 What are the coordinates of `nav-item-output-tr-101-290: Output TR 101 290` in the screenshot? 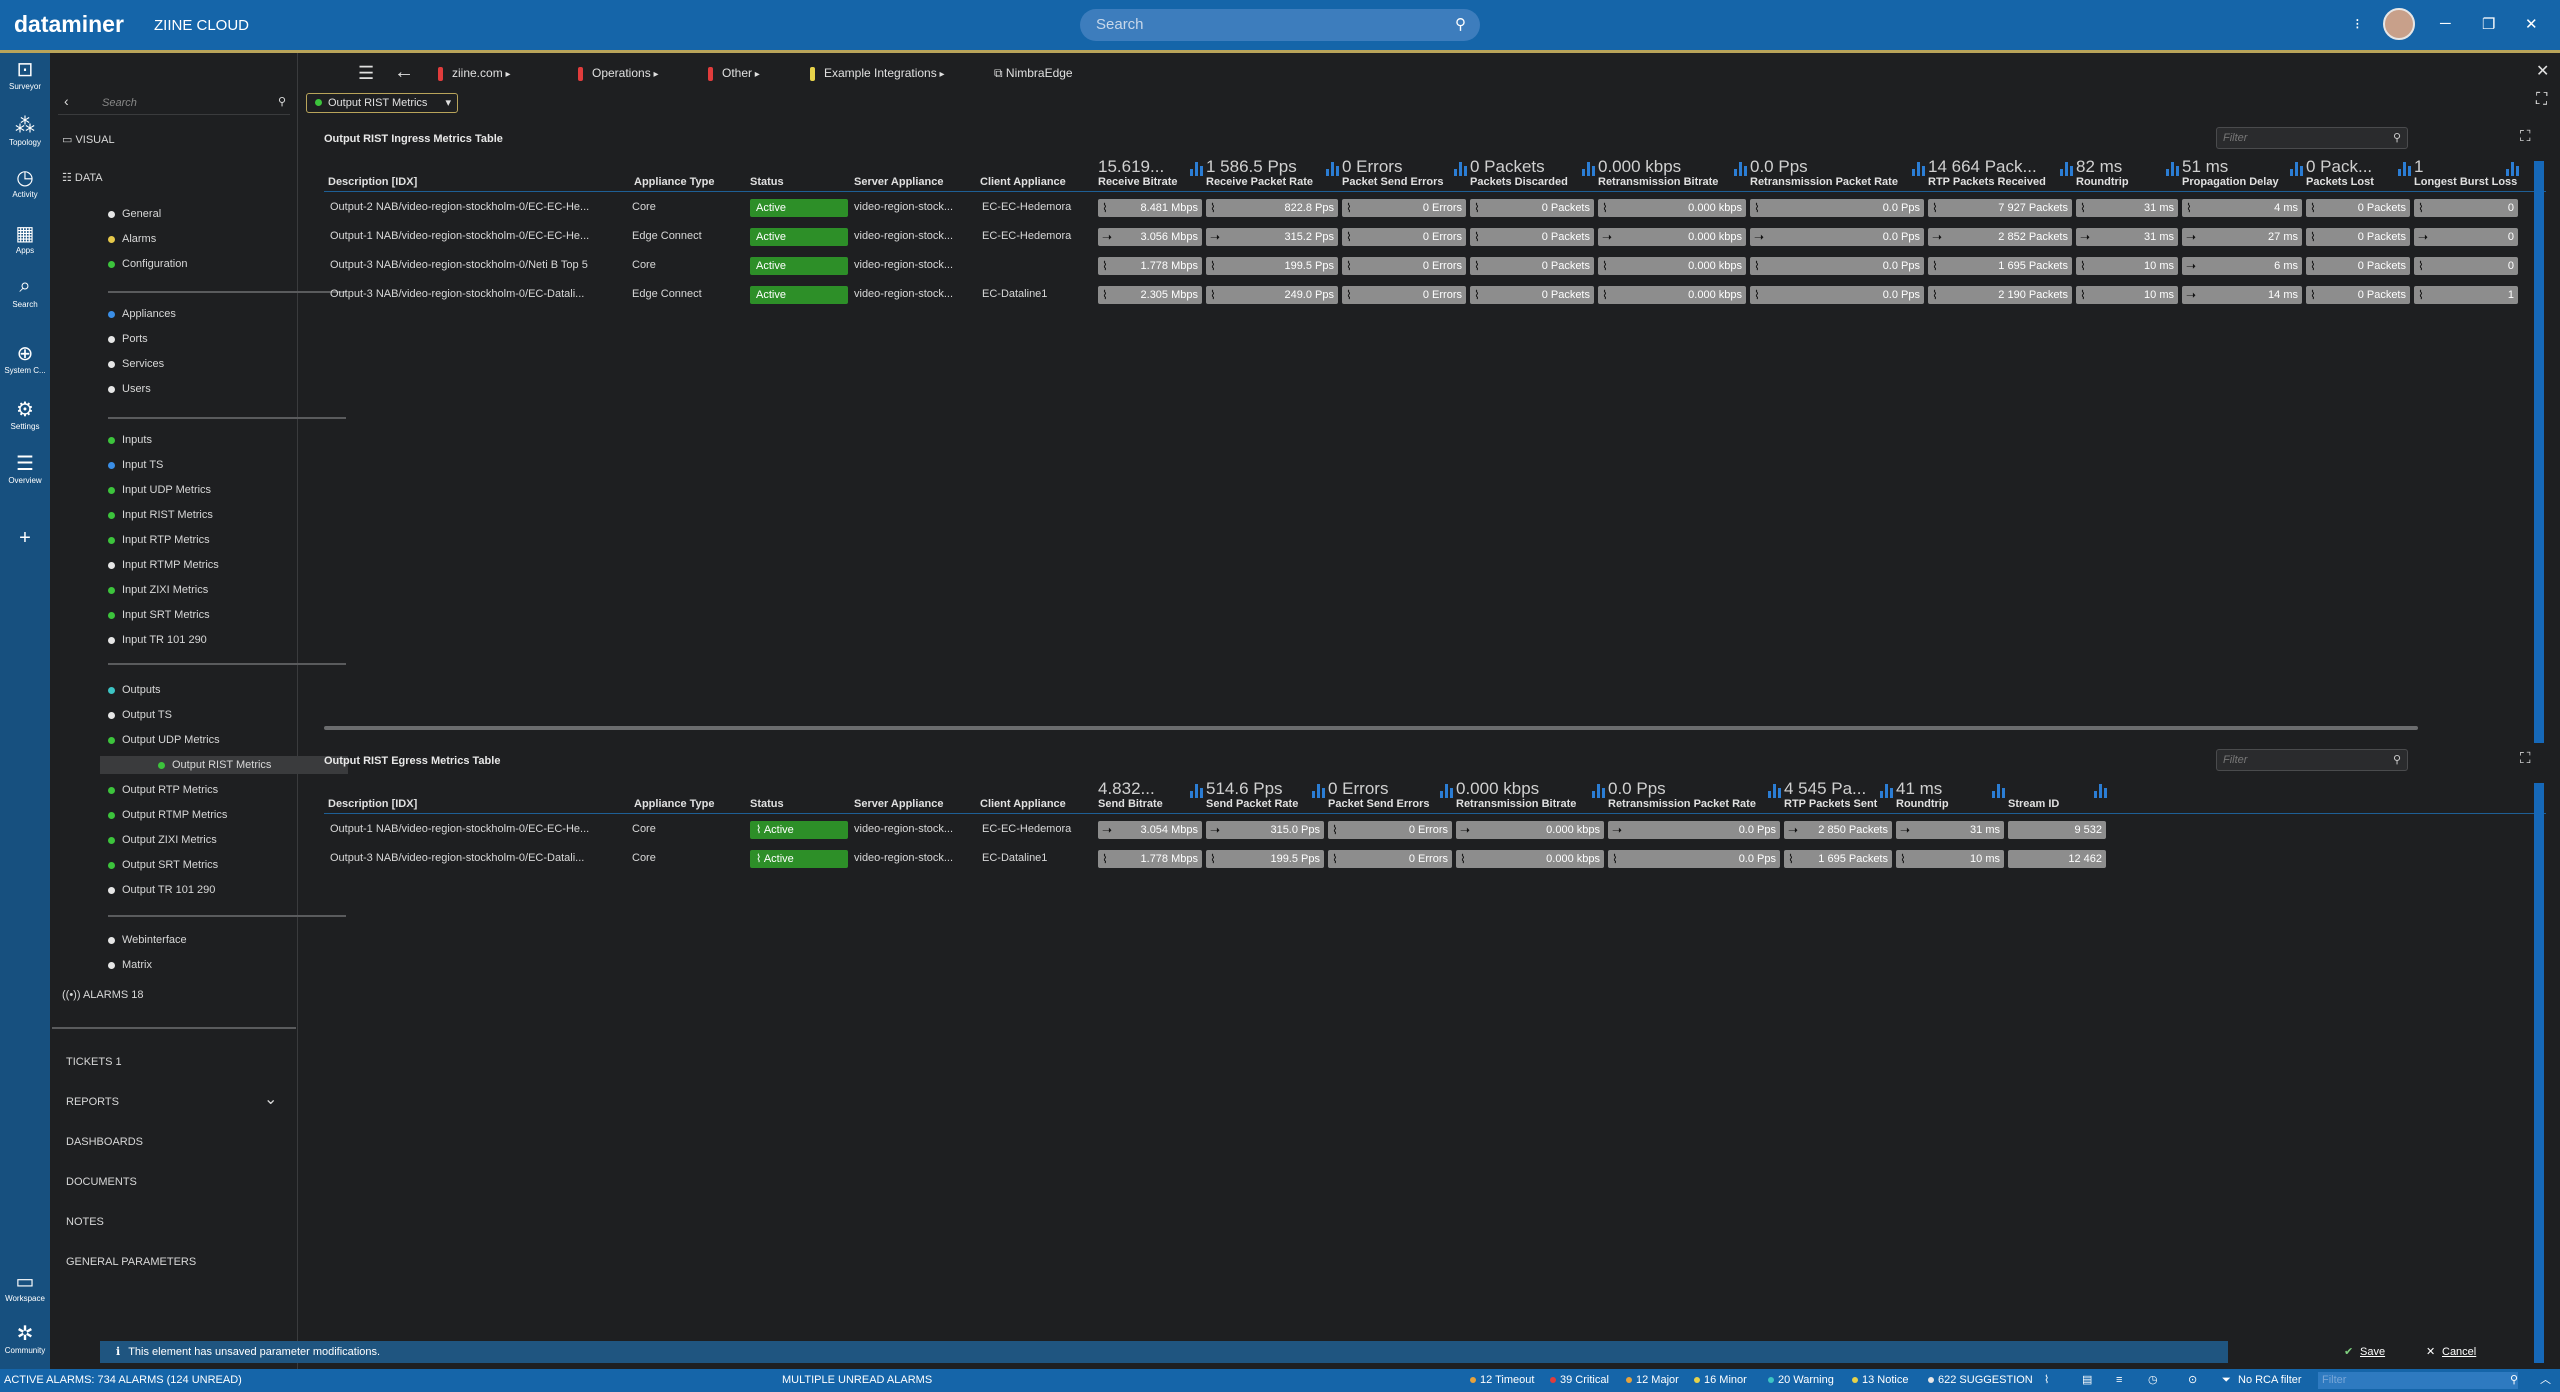 It's located at (161, 890).